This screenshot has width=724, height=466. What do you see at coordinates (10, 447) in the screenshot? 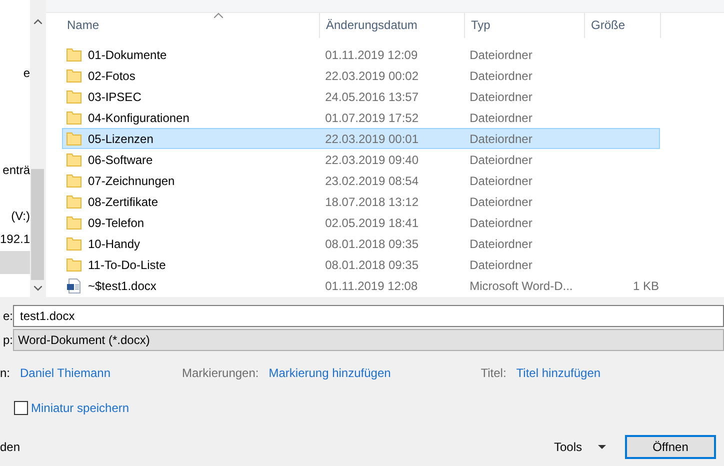
I see `button-label: den` at bounding box center [10, 447].